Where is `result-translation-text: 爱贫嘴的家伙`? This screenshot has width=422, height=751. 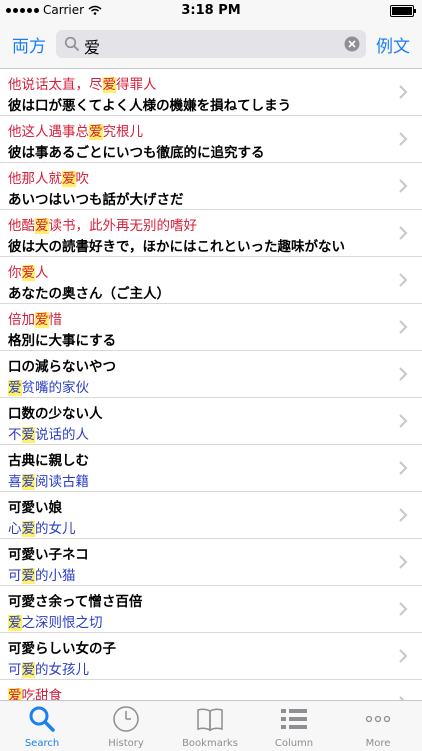 result-translation-text: 爱贫嘴的家伙 is located at coordinates (48, 386).